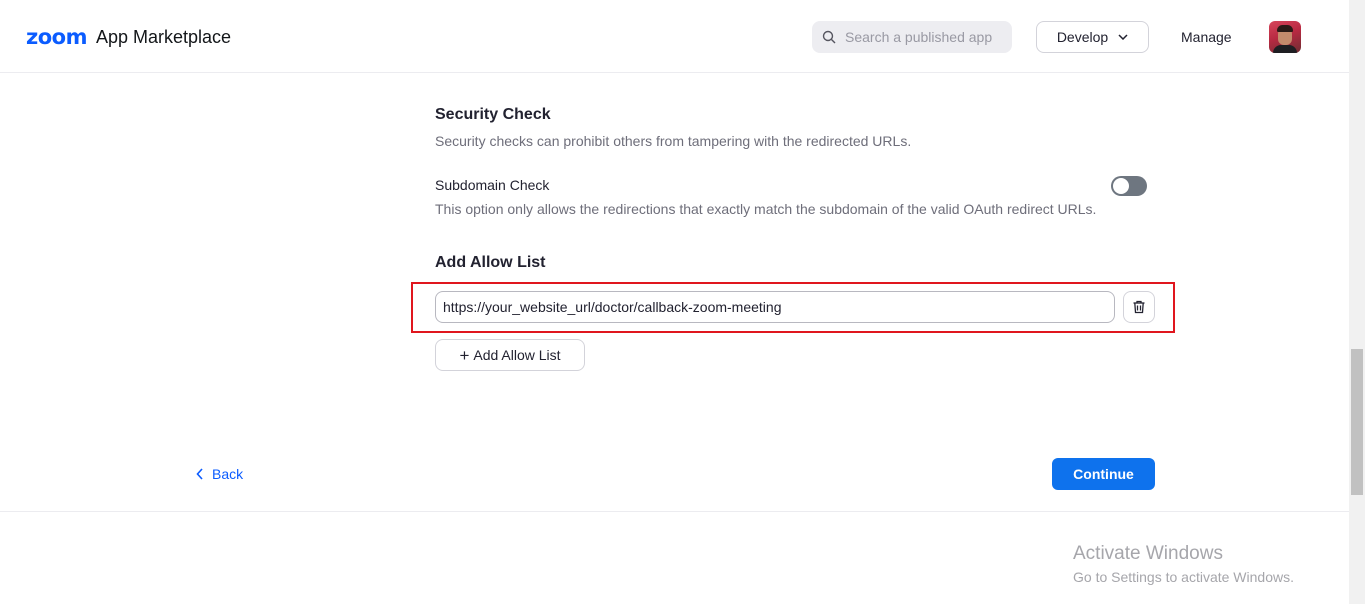 The width and height of the screenshot is (1365, 604). I want to click on develop-label: Develop, so click(1082, 37).